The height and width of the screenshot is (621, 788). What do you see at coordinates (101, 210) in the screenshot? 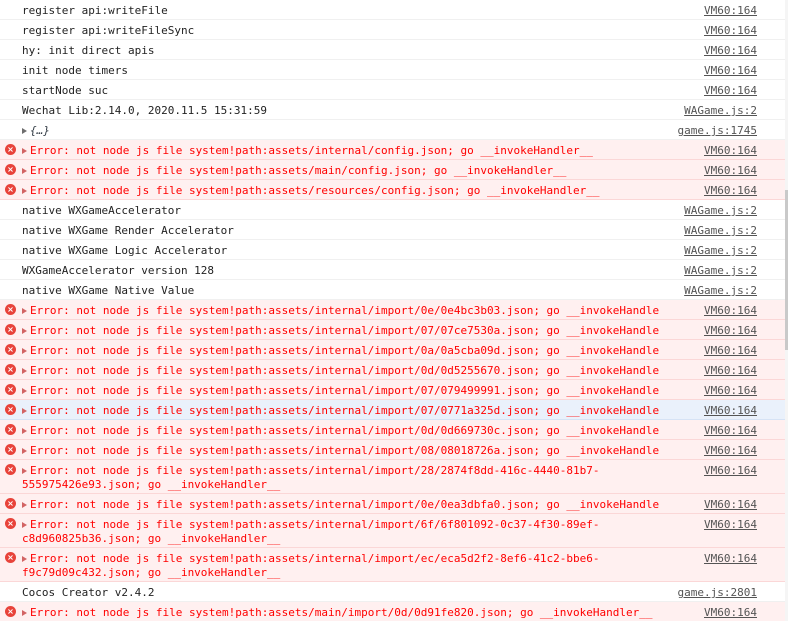
I see `console-message-text: native WXGameAccelerator` at bounding box center [101, 210].